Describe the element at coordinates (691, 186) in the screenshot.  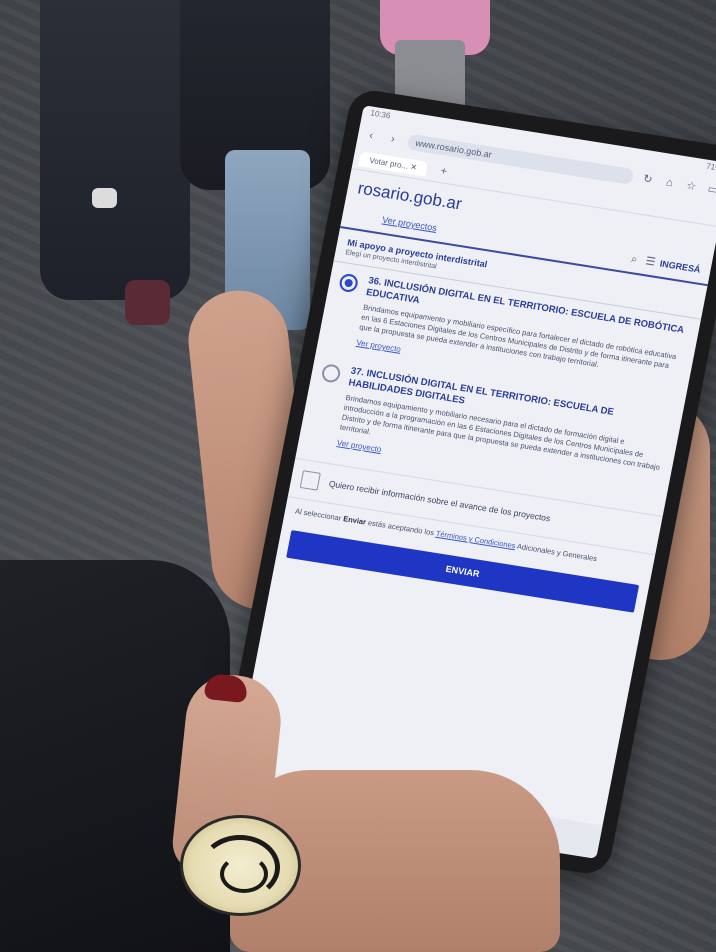
I see `bookmark-icon: ☆` at that location.